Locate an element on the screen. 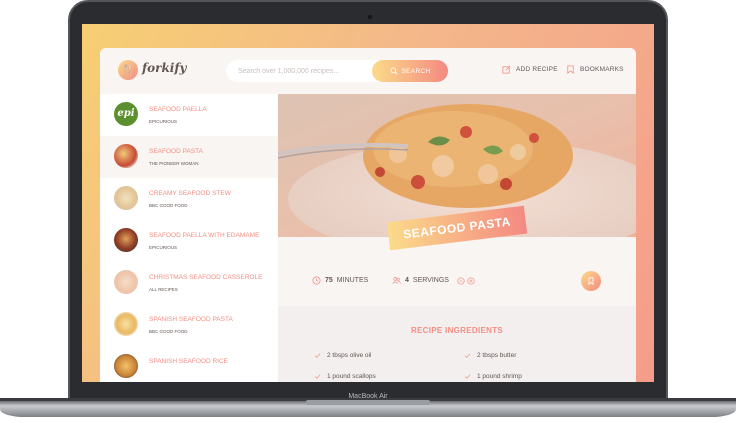  plus-circle-icon is located at coordinates (471, 280).